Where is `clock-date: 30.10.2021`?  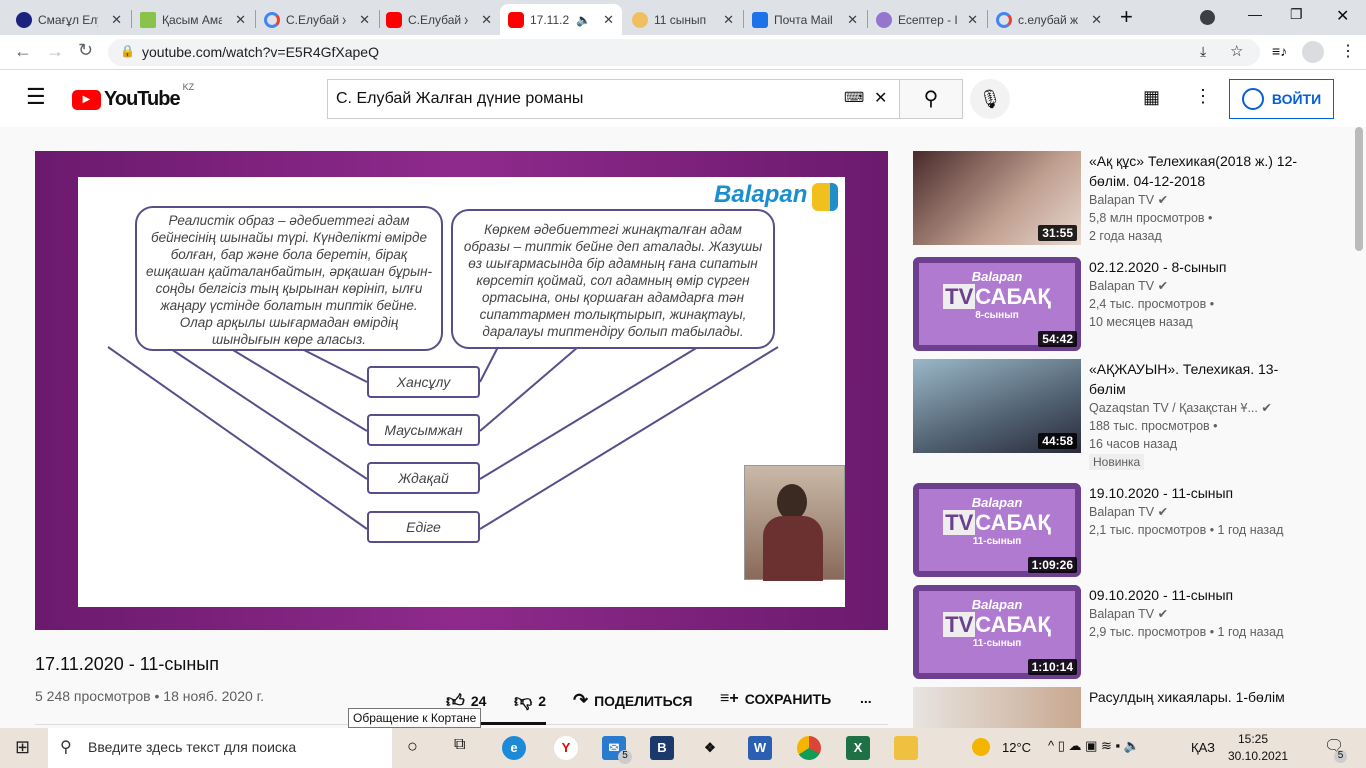
clock-date: 30.10.2021 is located at coordinates (1258, 756).